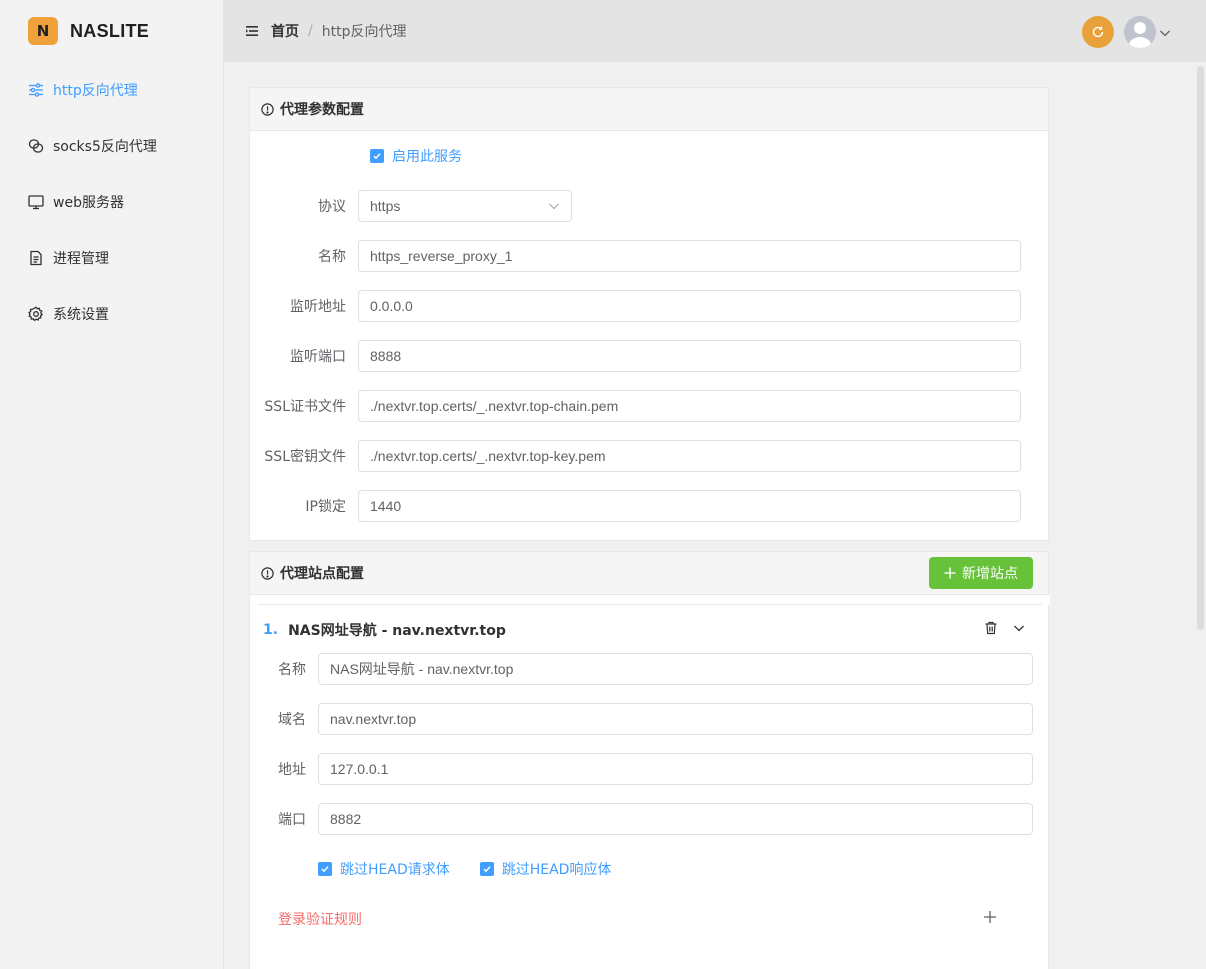 The height and width of the screenshot is (969, 1206). Describe the element at coordinates (318, 357) in the screenshot. I see `field-label: 监听端口` at that location.